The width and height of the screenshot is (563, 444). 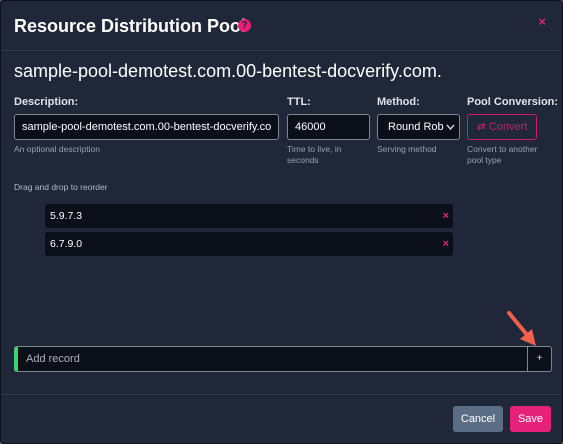 What do you see at coordinates (502, 154) in the screenshot?
I see `conversion-help: Convert to another pool type` at bounding box center [502, 154].